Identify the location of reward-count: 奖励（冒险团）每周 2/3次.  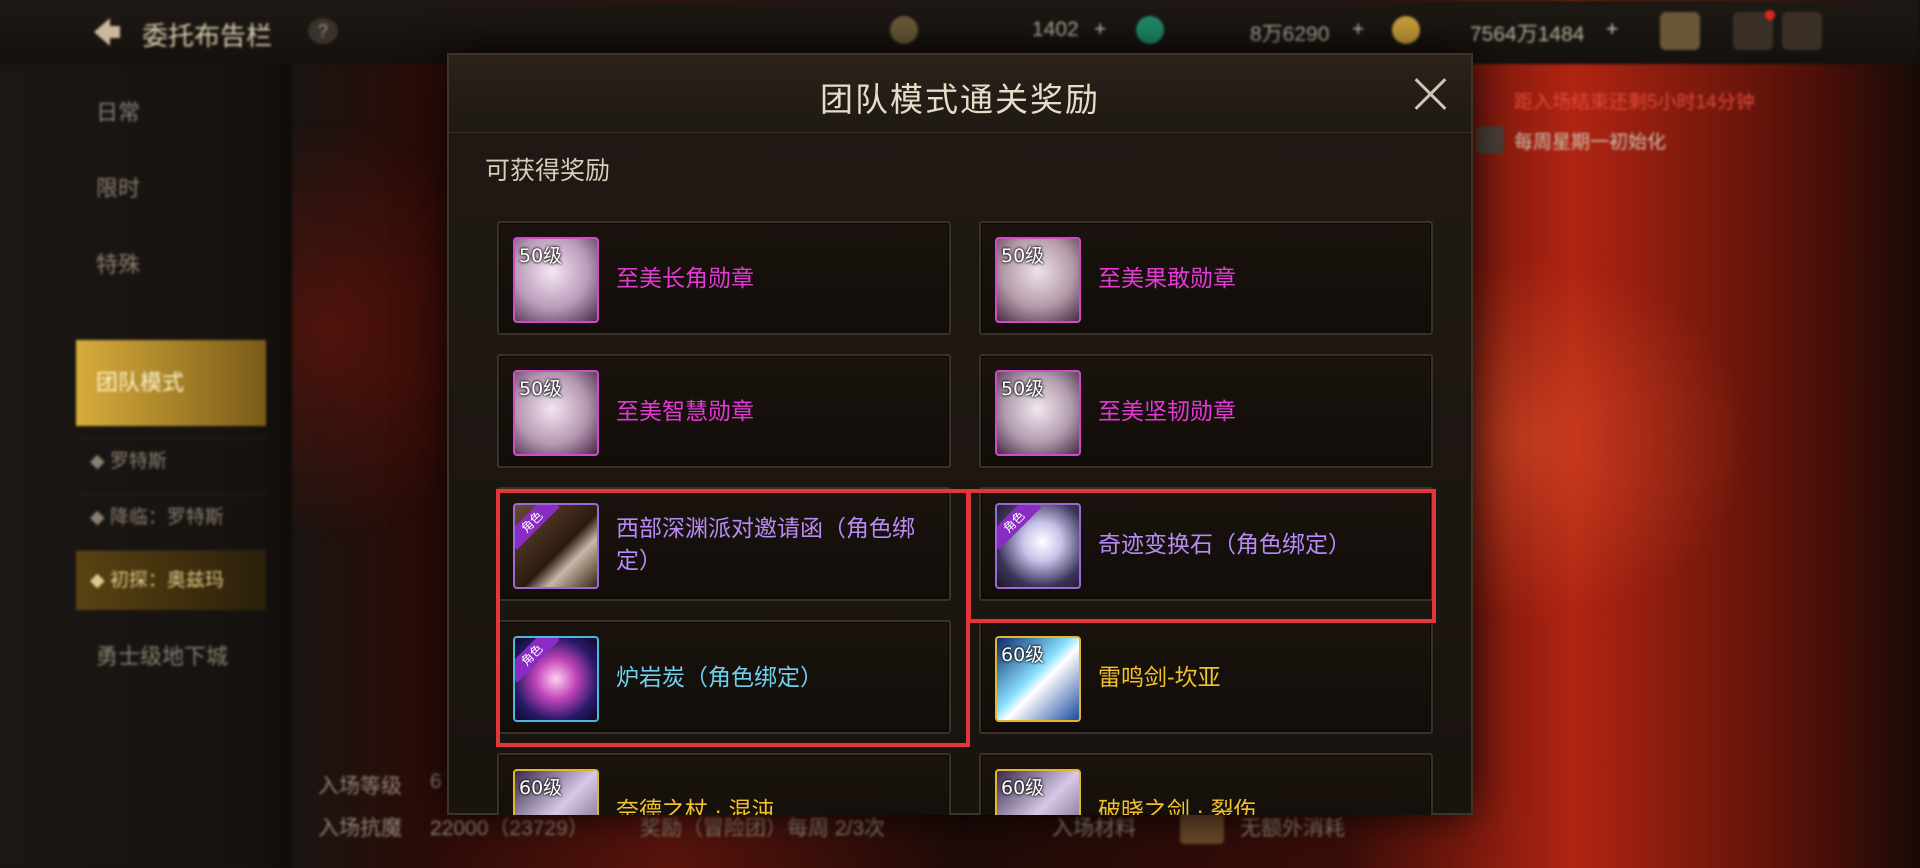
(763, 828).